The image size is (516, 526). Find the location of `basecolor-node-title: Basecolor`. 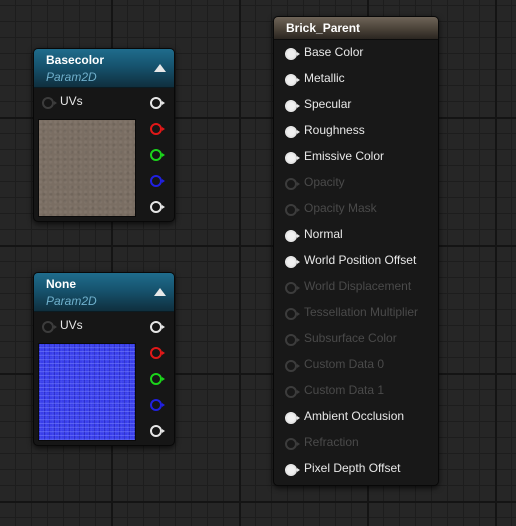

basecolor-node-title: Basecolor is located at coordinates (75, 60).